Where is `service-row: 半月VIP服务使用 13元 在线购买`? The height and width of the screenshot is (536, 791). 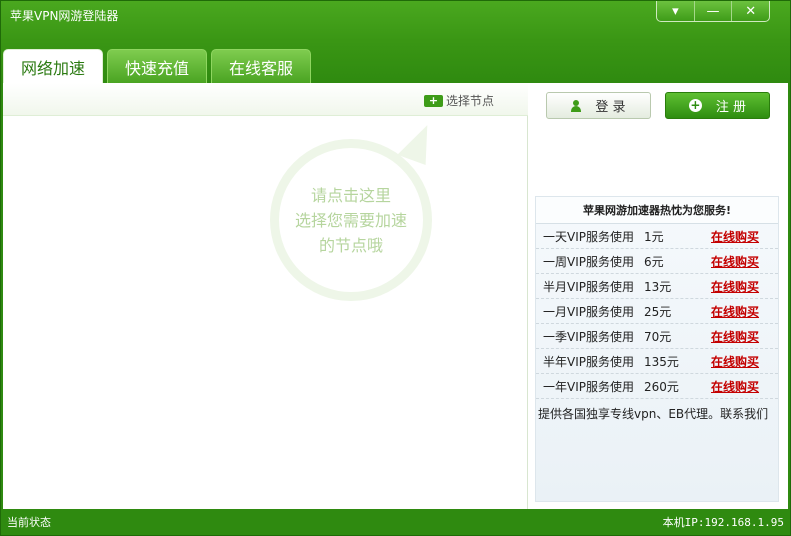 service-row: 半月VIP服务使用 13元 在线购买 is located at coordinates (657, 286).